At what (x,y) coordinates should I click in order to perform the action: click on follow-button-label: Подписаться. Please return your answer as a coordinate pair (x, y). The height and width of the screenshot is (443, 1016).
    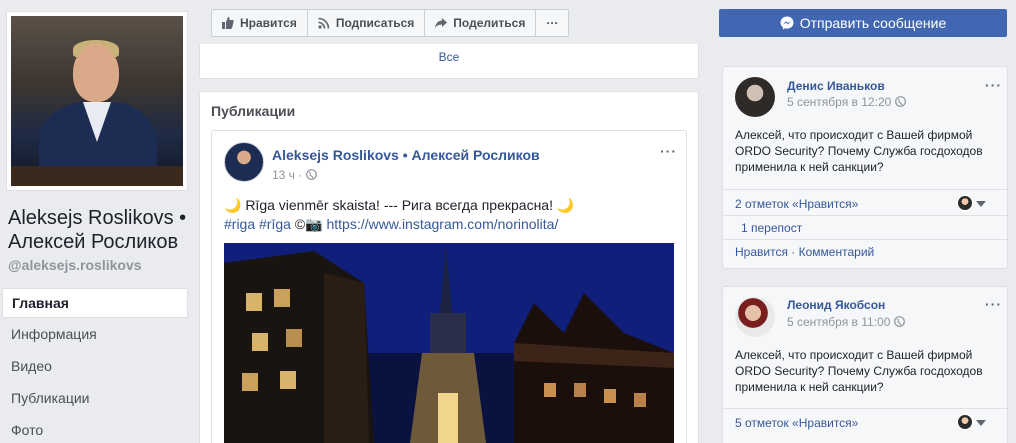
    Looking at the image, I should click on (375, 23).